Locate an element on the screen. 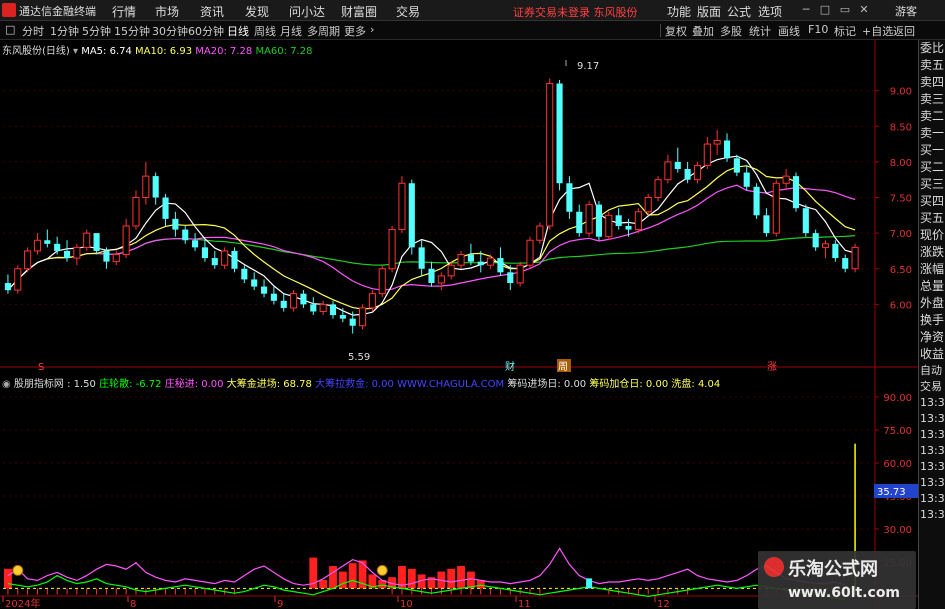 Image resolution: width=945 pixels, height=609 pixels. chevron-right-icon: › is located at coordinates (372, 29).